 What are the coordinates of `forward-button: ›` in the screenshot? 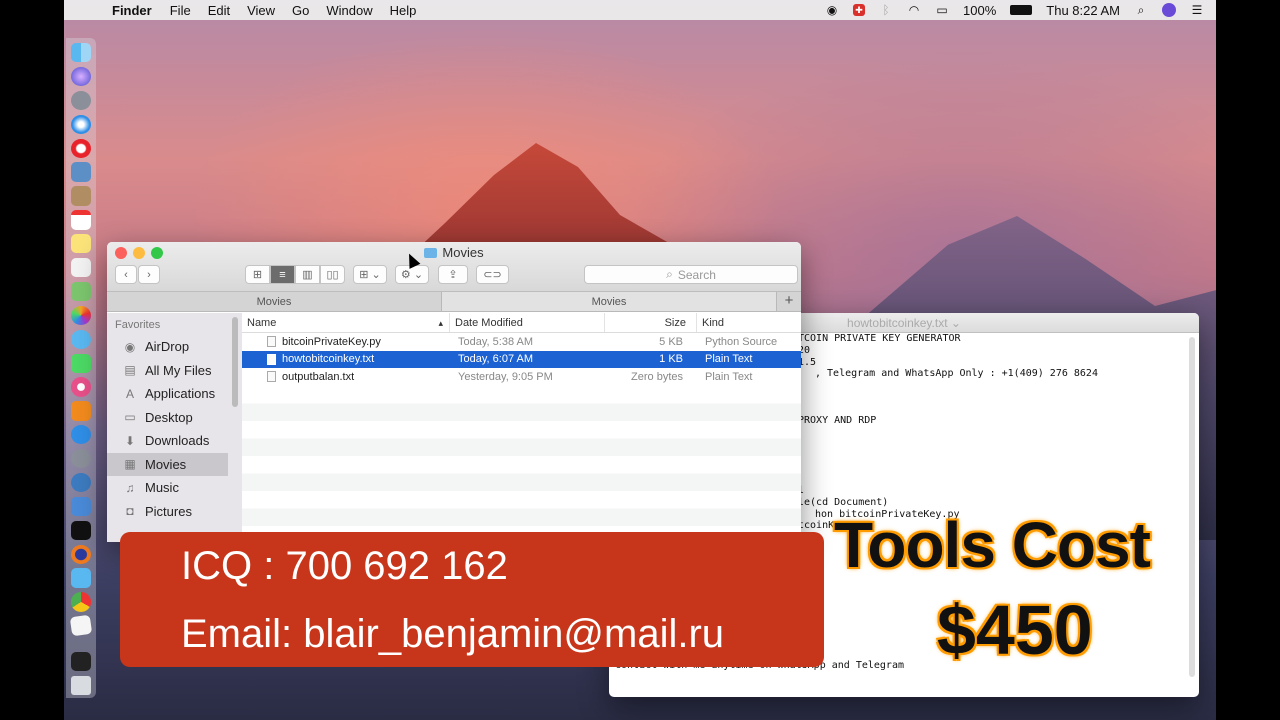 It's located at (149, 274).